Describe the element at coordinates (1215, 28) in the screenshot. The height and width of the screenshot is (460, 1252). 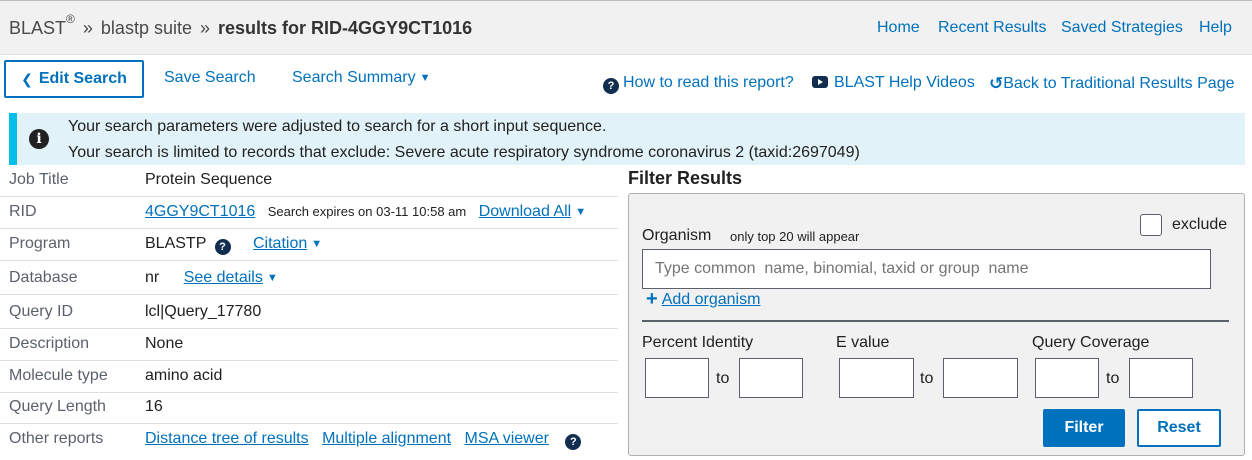
I see `nav-help: Help` at that location.